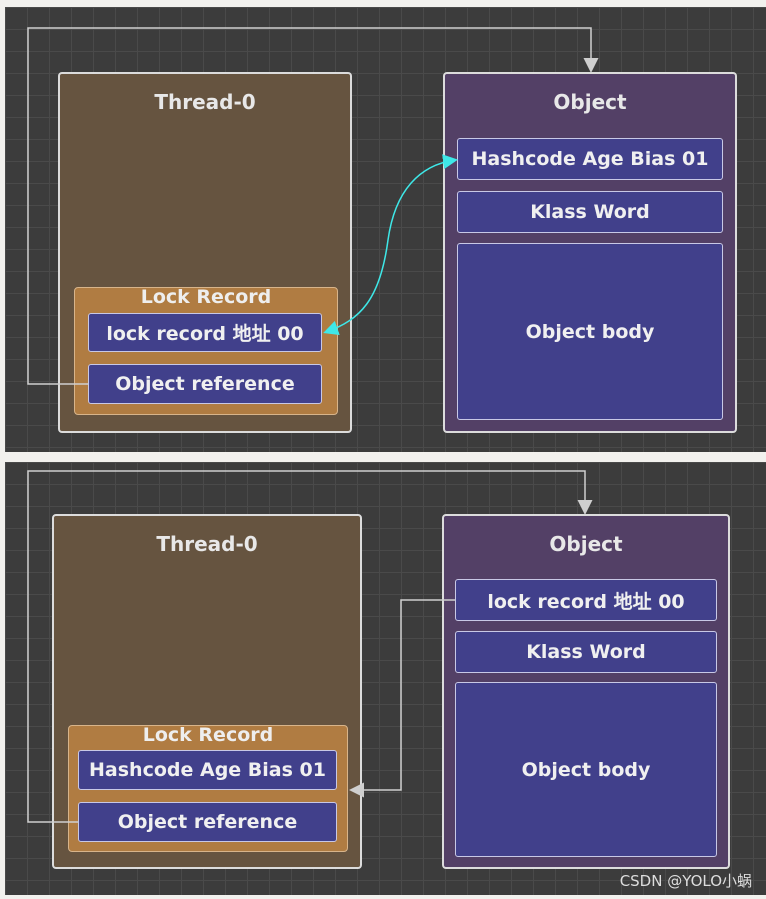  What do you see at coordinates (207, 770) in the screenshot?
I see `displaced-mark-word-cell: Hashcode Age Bias 01` at bounding box center [207, 770].